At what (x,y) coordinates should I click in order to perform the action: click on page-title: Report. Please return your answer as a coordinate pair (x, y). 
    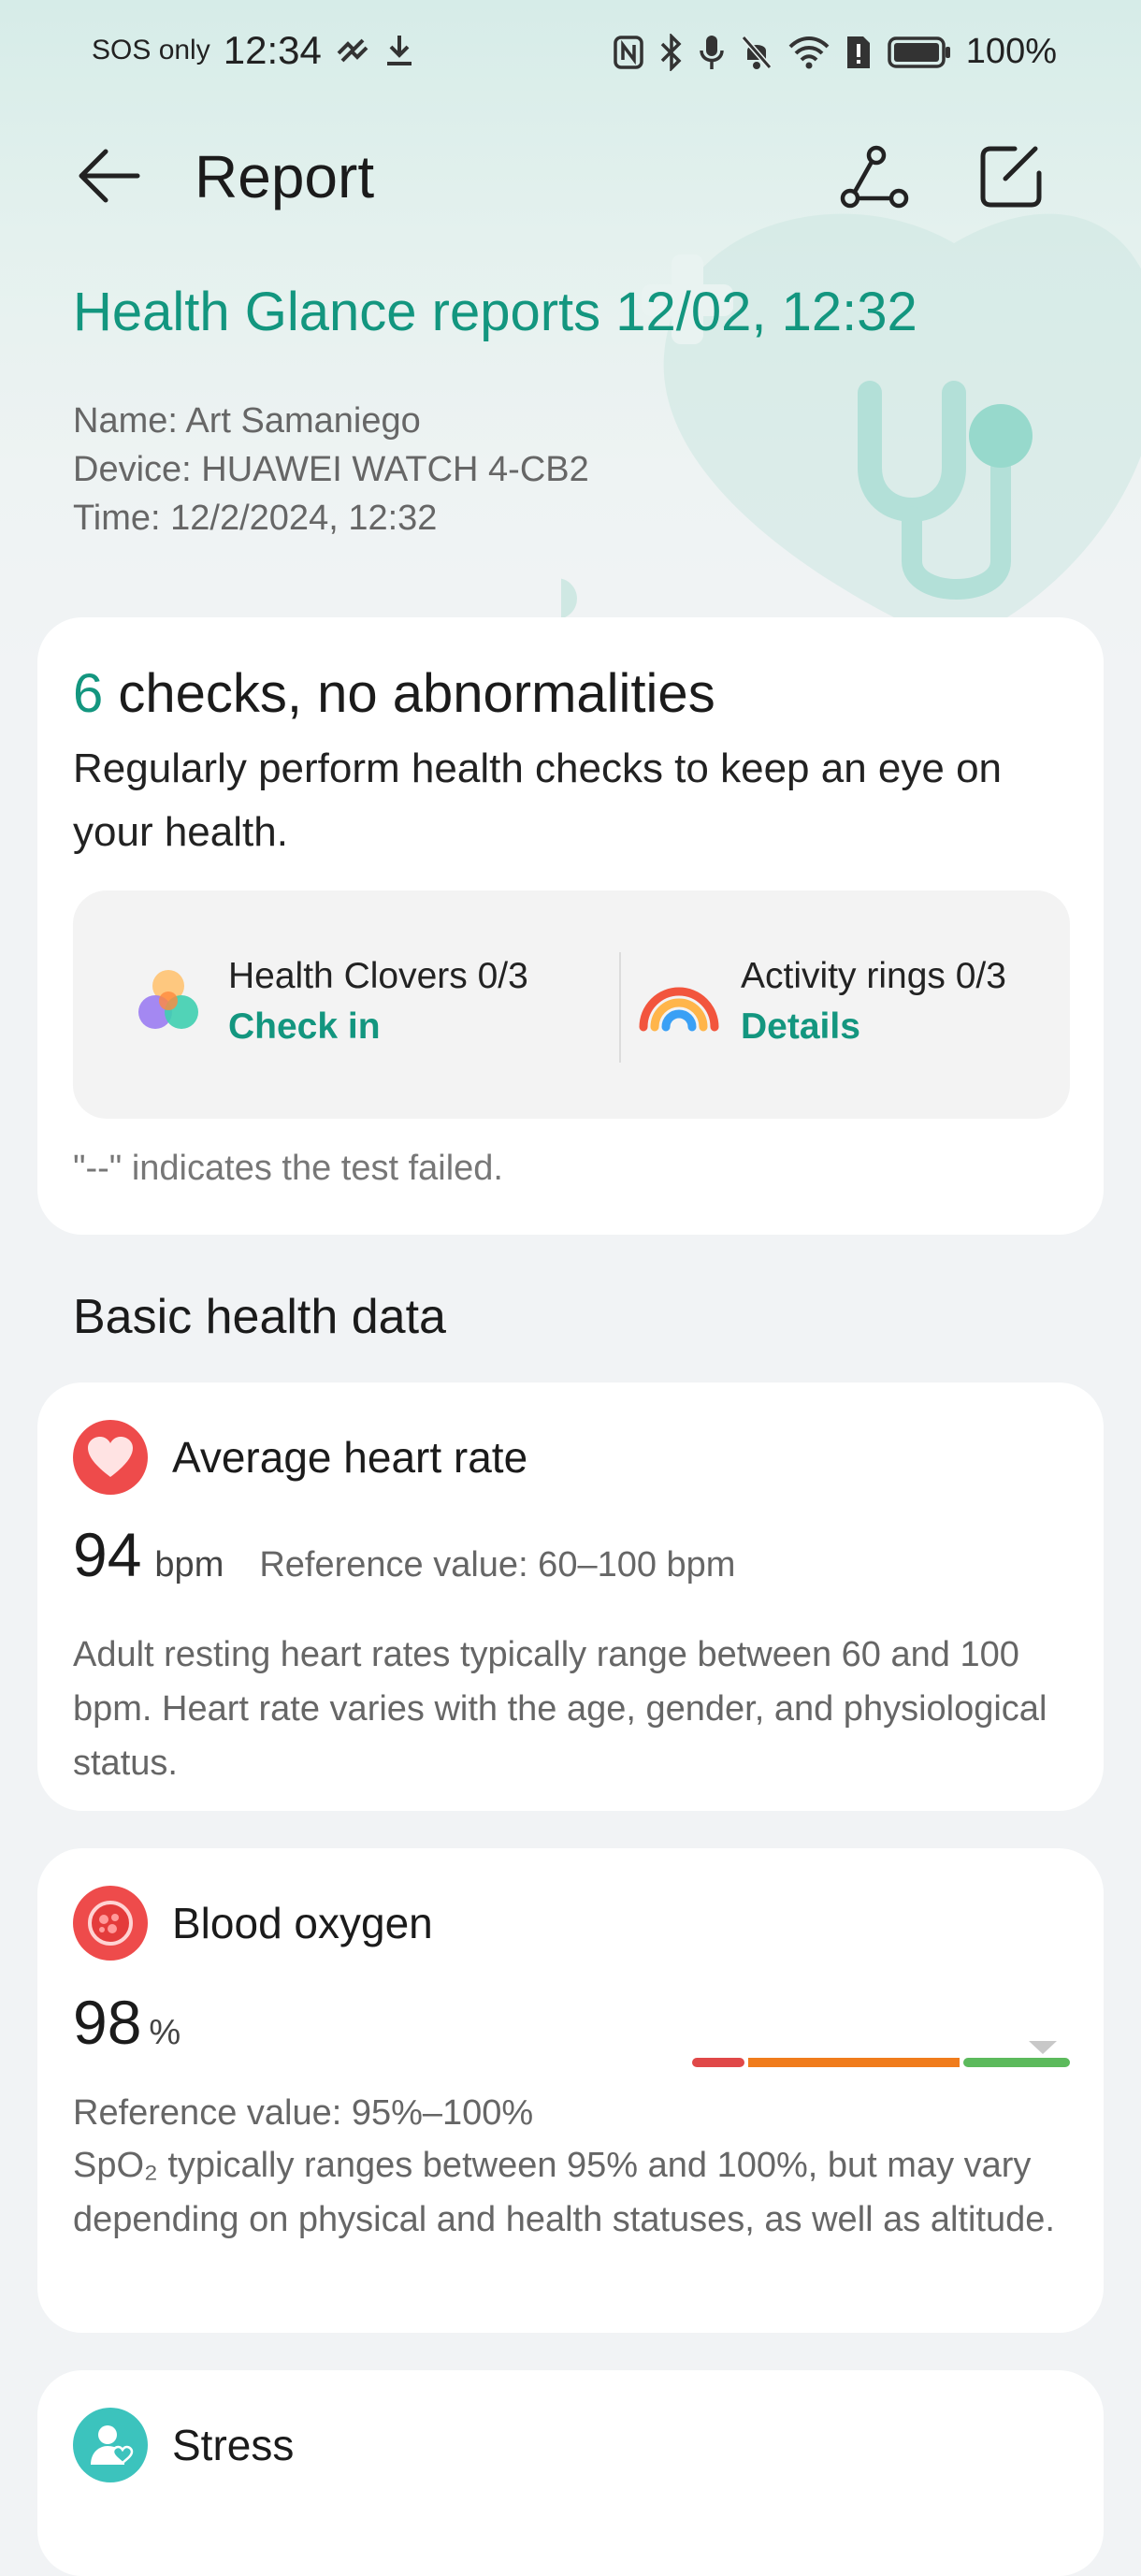
    Looking at the image, I should click on (285, 176).